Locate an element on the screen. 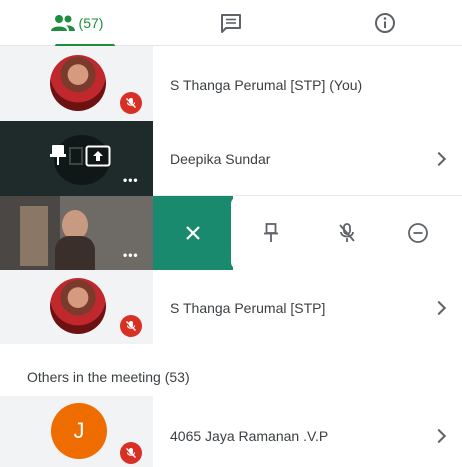 The width and height of the screenshot is (462, 467). remove-icon is located at coordinates (418, 233).